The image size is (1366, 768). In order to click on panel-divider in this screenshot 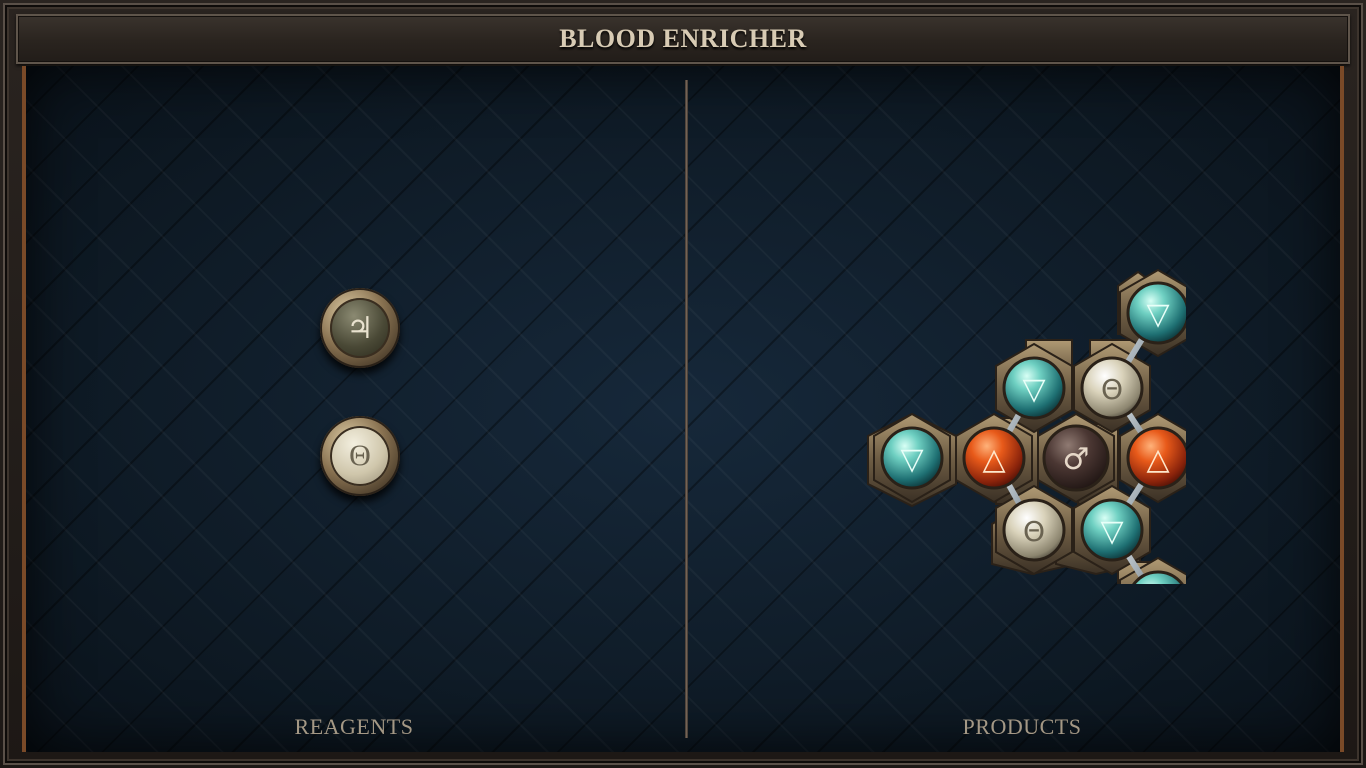, I will do `click(686, 409)`.